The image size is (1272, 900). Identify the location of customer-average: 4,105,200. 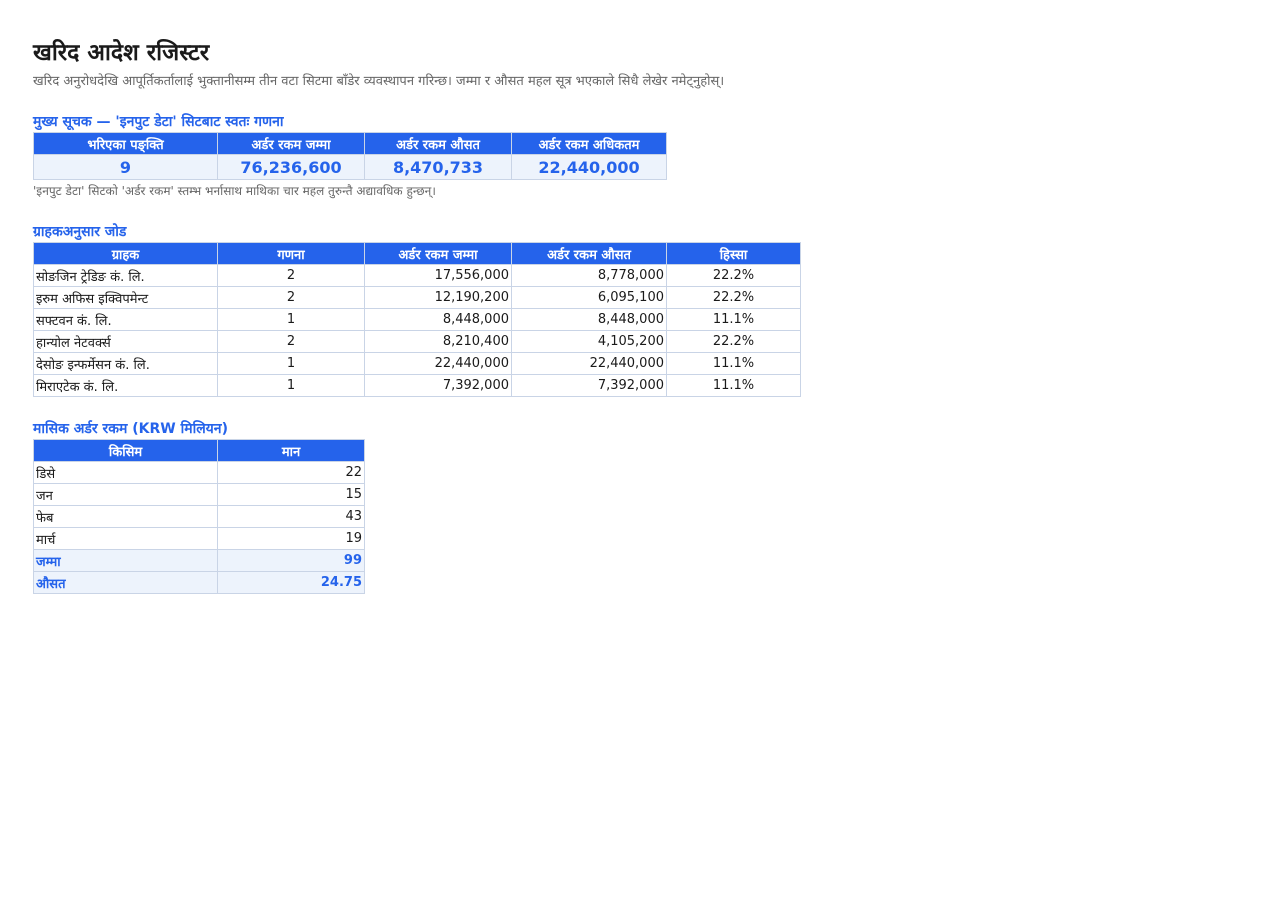
(589, 341).